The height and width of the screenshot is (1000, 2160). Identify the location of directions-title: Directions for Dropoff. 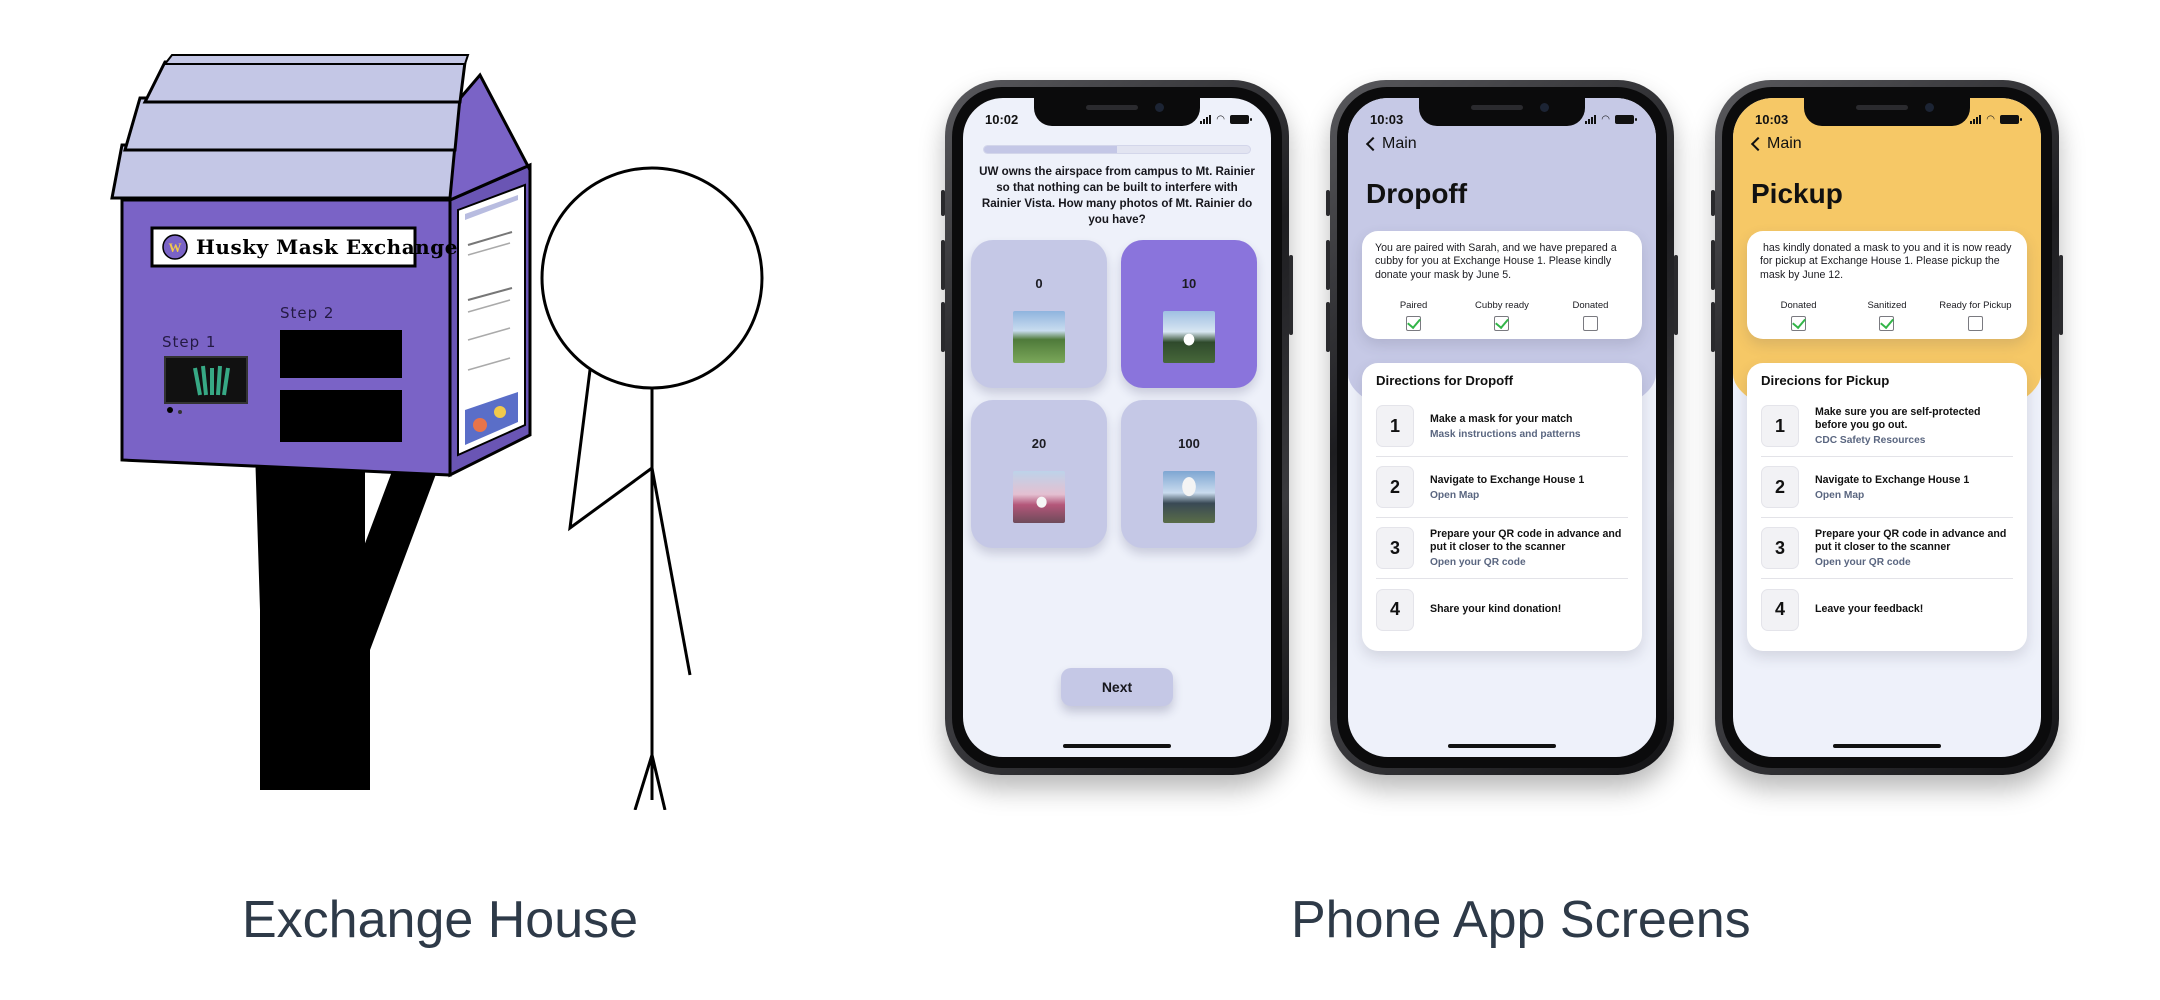
(1445, 380).